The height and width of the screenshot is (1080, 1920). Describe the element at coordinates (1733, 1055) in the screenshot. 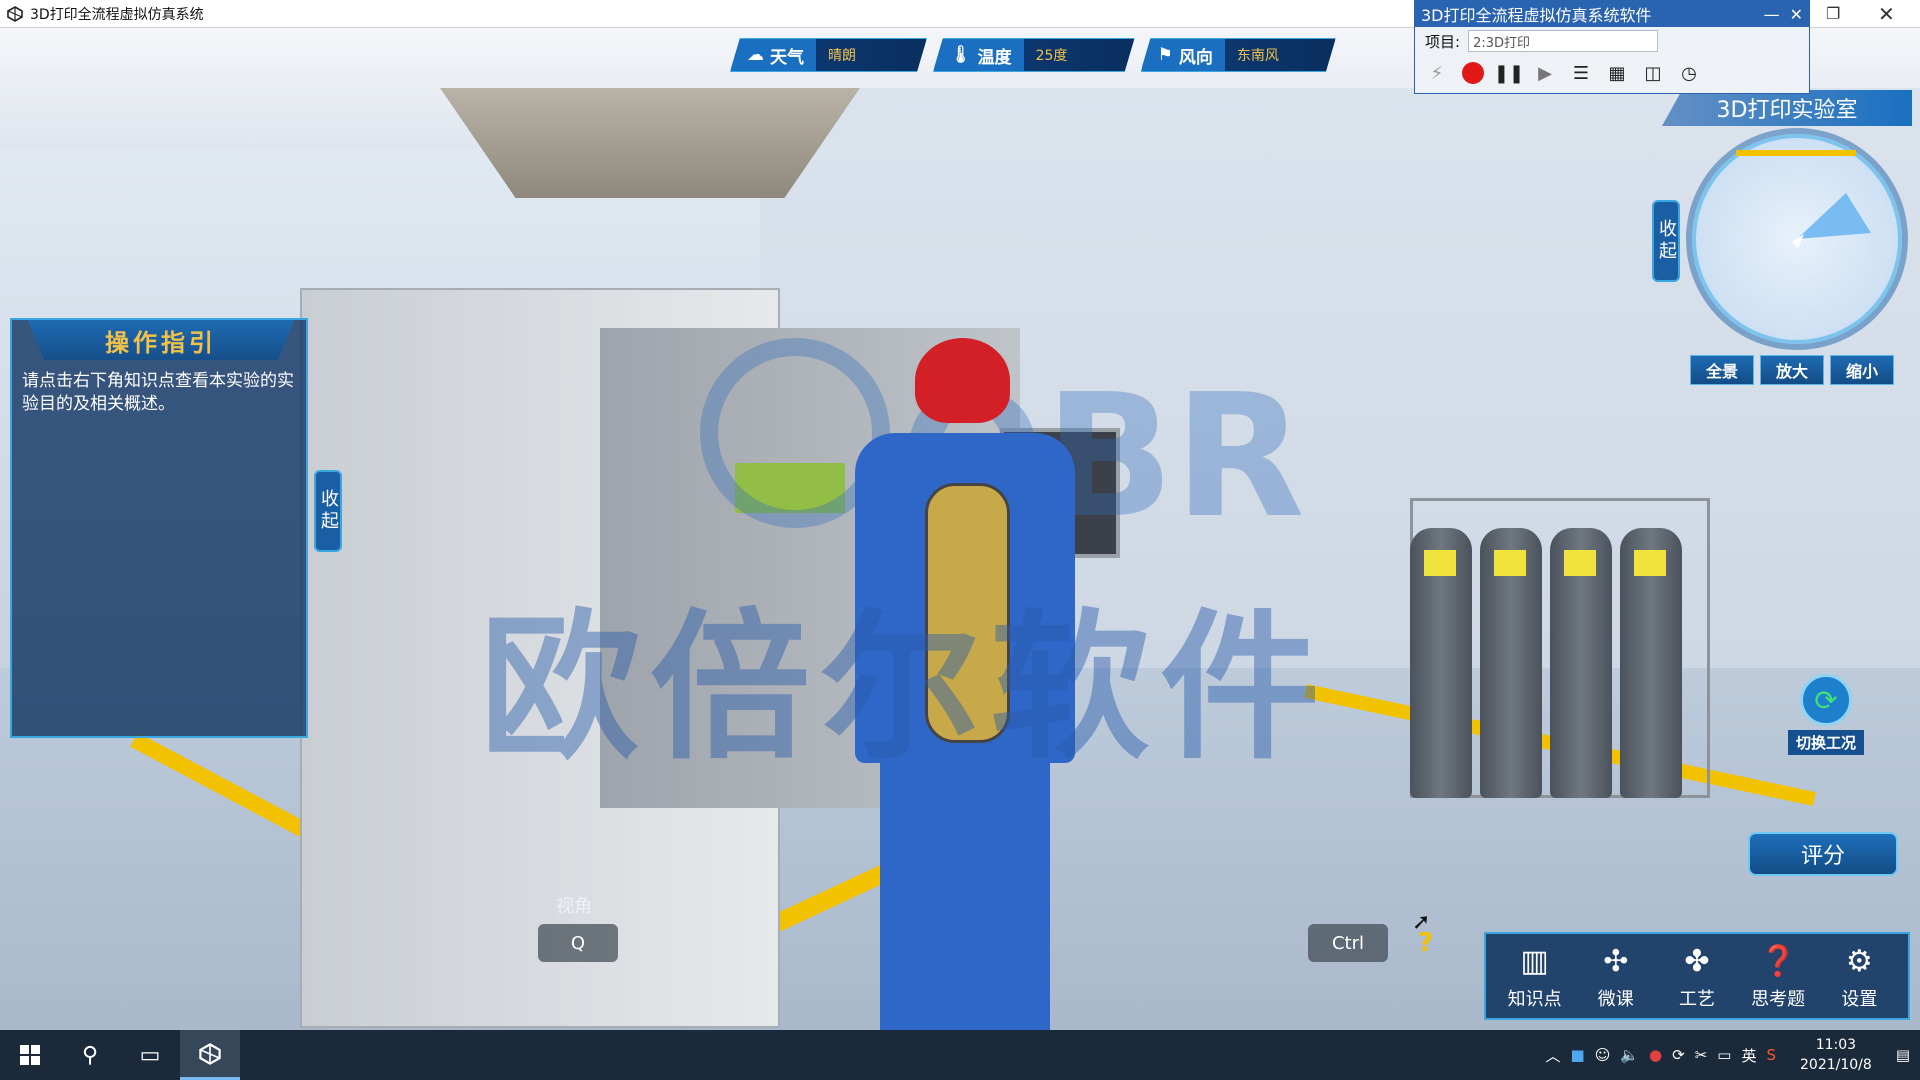

I see `system-tray: ︿ ■ ☺ 🔈 ● ⟳ ✂ ▭ 英 S 11:03 2021/10/8 ▤` at that location.